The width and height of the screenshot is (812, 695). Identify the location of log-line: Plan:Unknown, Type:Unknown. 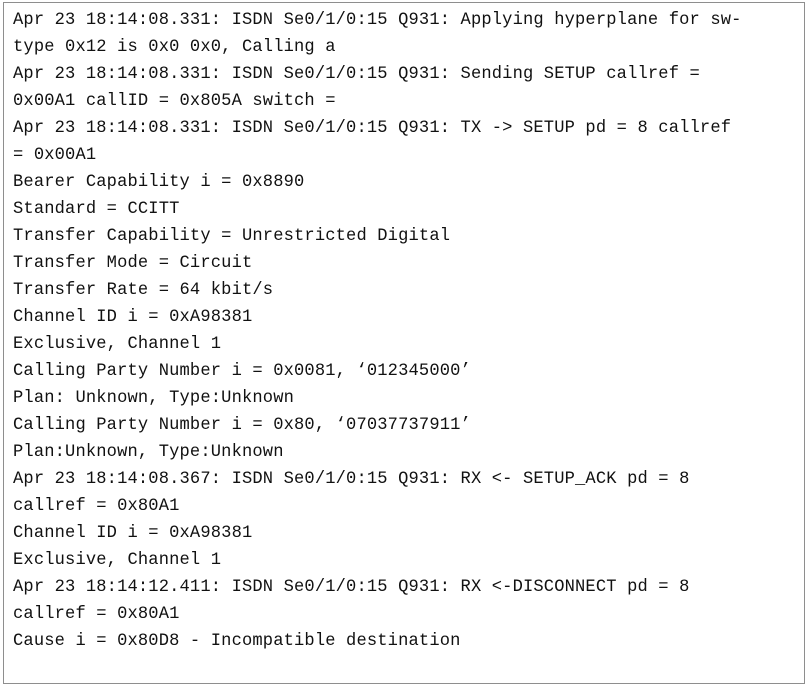
(148, 452).